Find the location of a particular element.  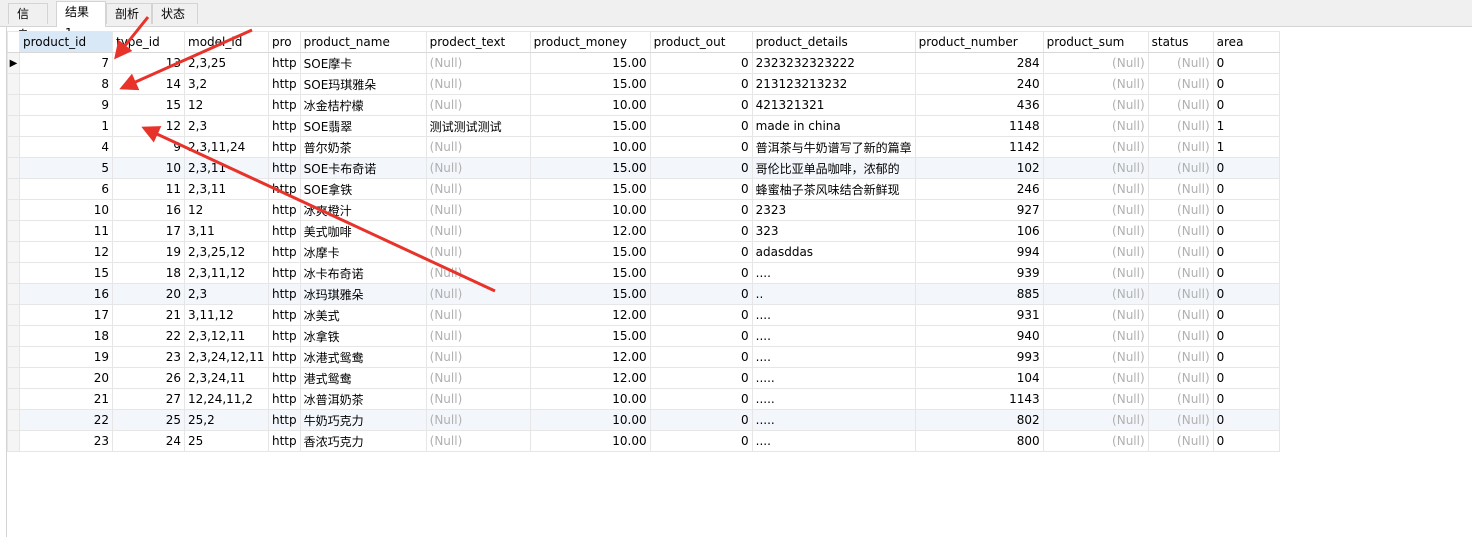

cell-product-number: 106 is located at coordinates (979, 231).